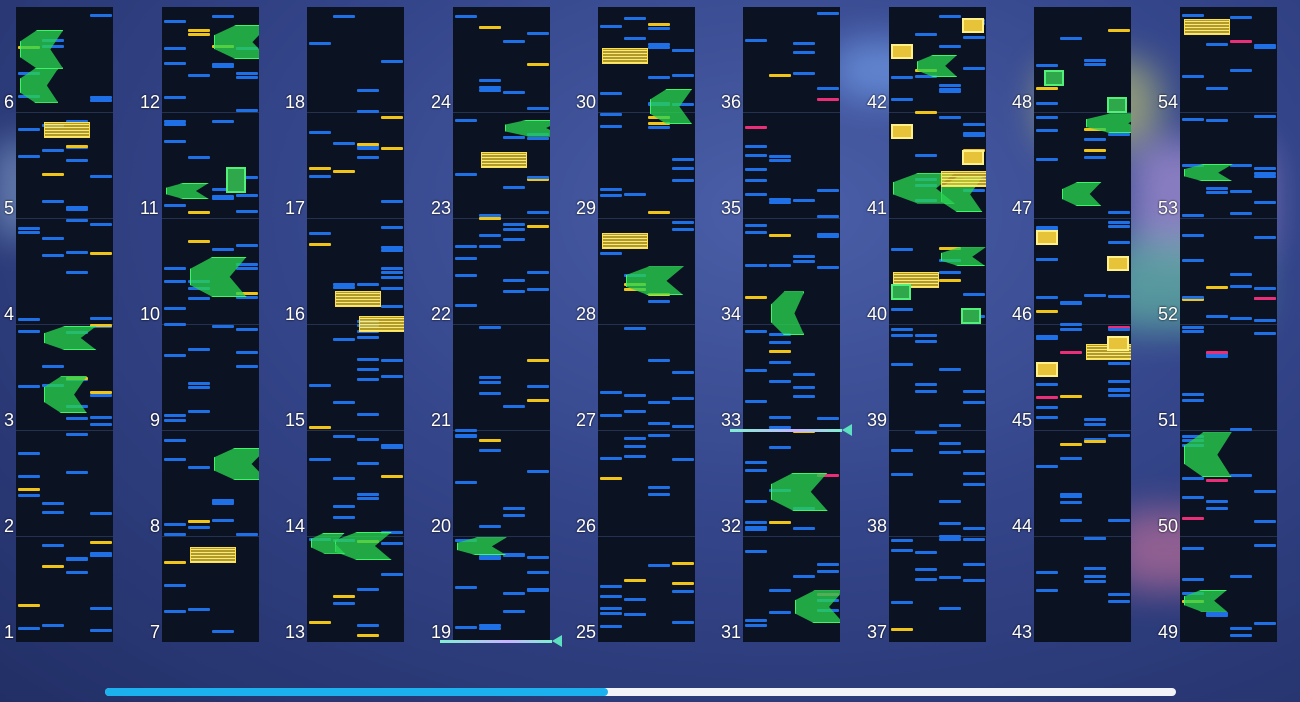  Describe the element at coordinates (586, 208) in the screenshot. I see `measure-number: 29` at that location.